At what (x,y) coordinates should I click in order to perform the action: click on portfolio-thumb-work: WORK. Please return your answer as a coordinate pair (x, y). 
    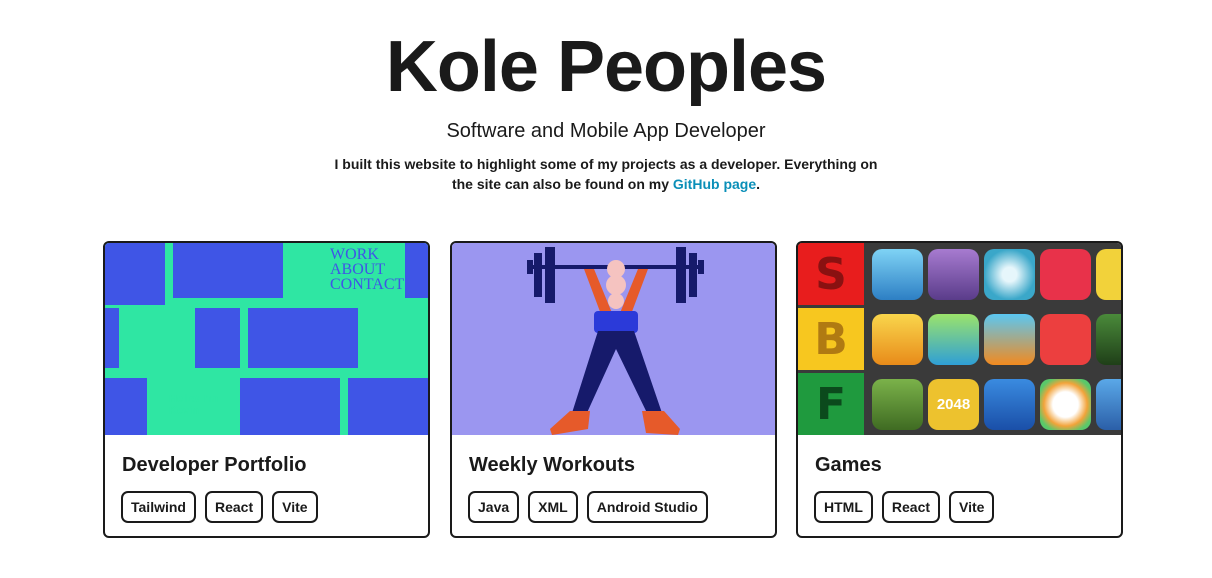
    Looking at the image, I should click on (354, 254).